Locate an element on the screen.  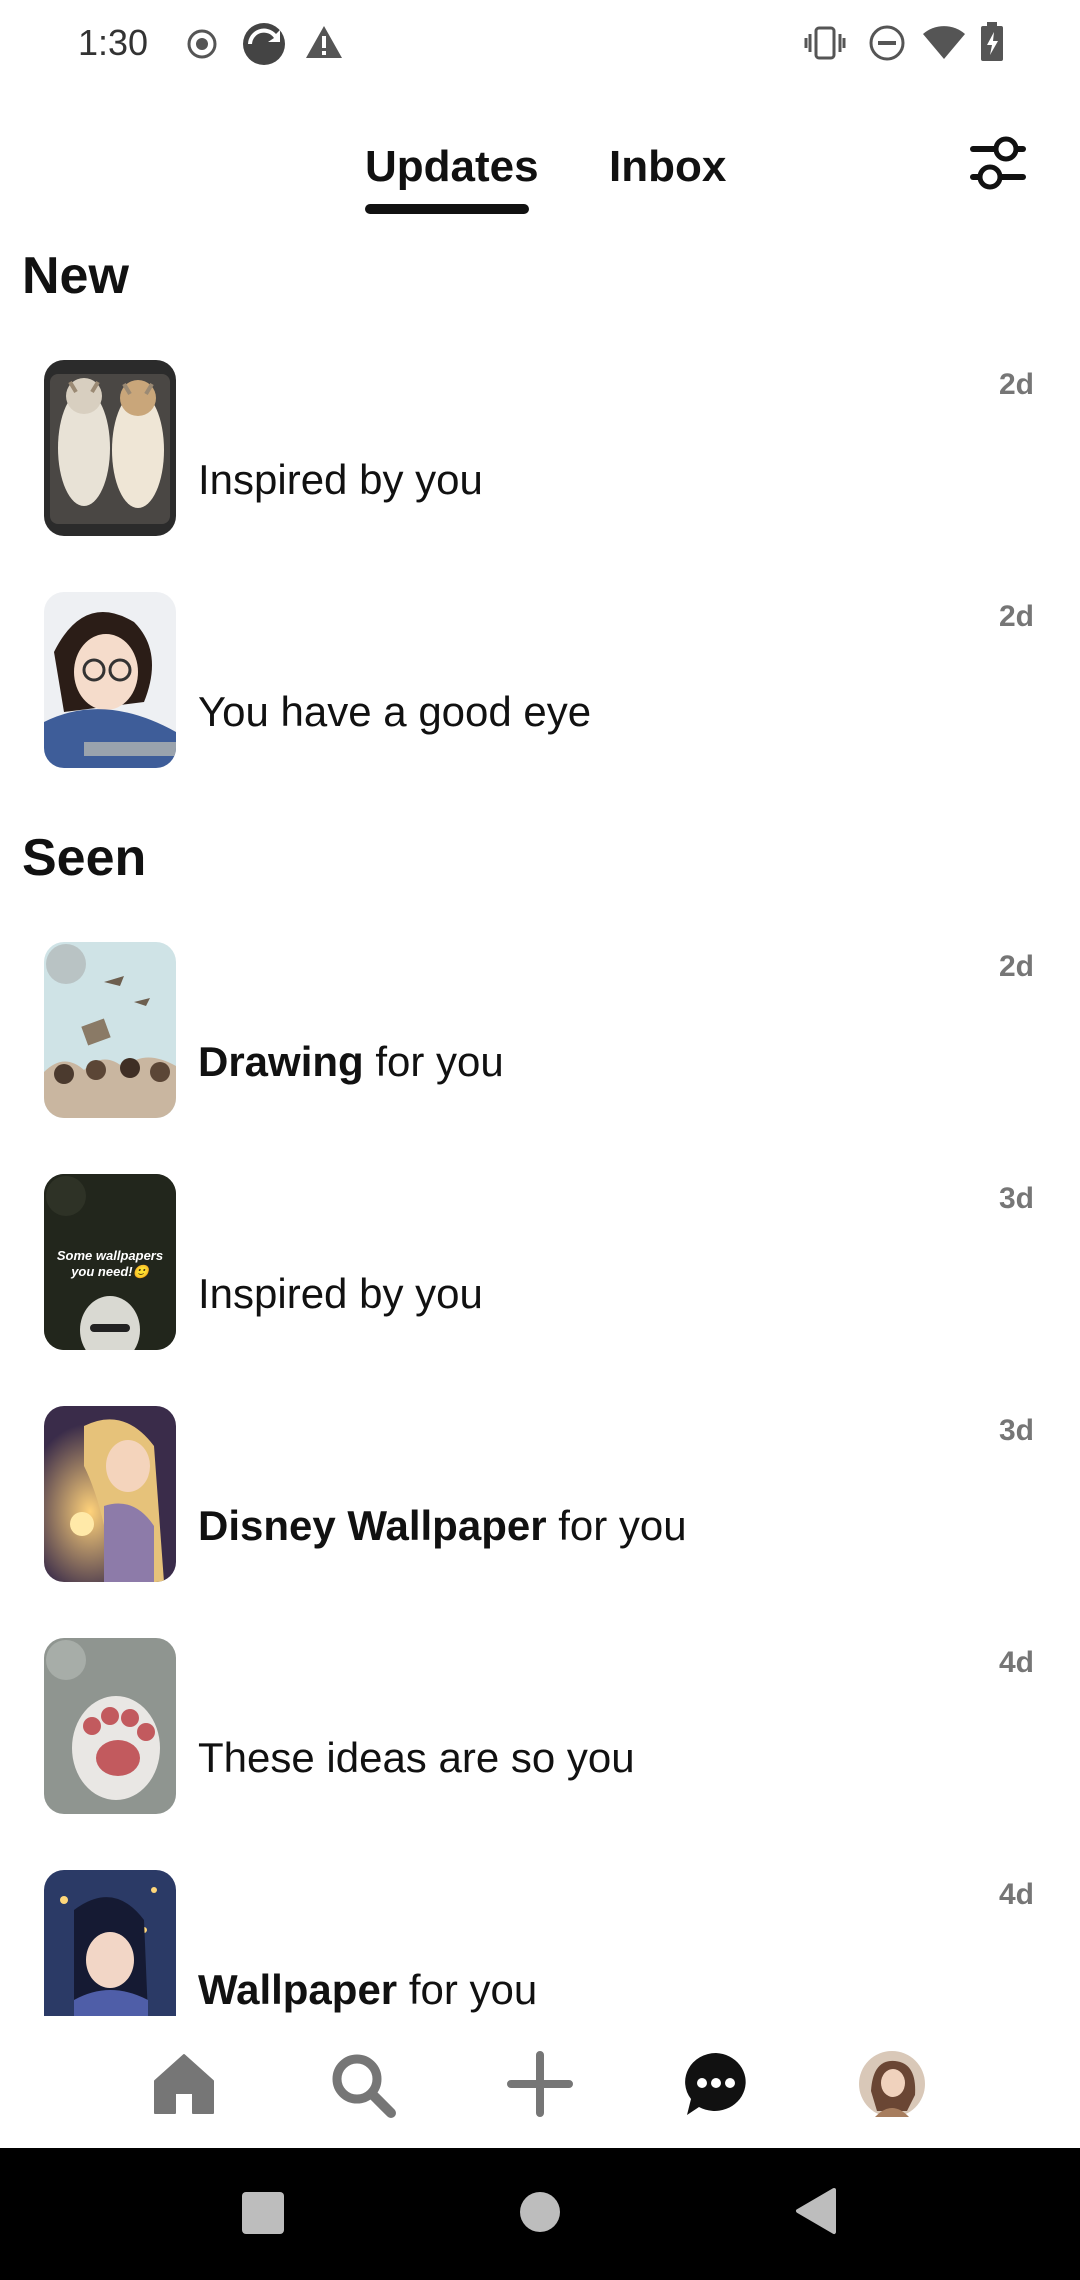
dark-wallpaper-thumbnail: Some wallpapers you need!🙂 is located at coordinates (110, 1262).